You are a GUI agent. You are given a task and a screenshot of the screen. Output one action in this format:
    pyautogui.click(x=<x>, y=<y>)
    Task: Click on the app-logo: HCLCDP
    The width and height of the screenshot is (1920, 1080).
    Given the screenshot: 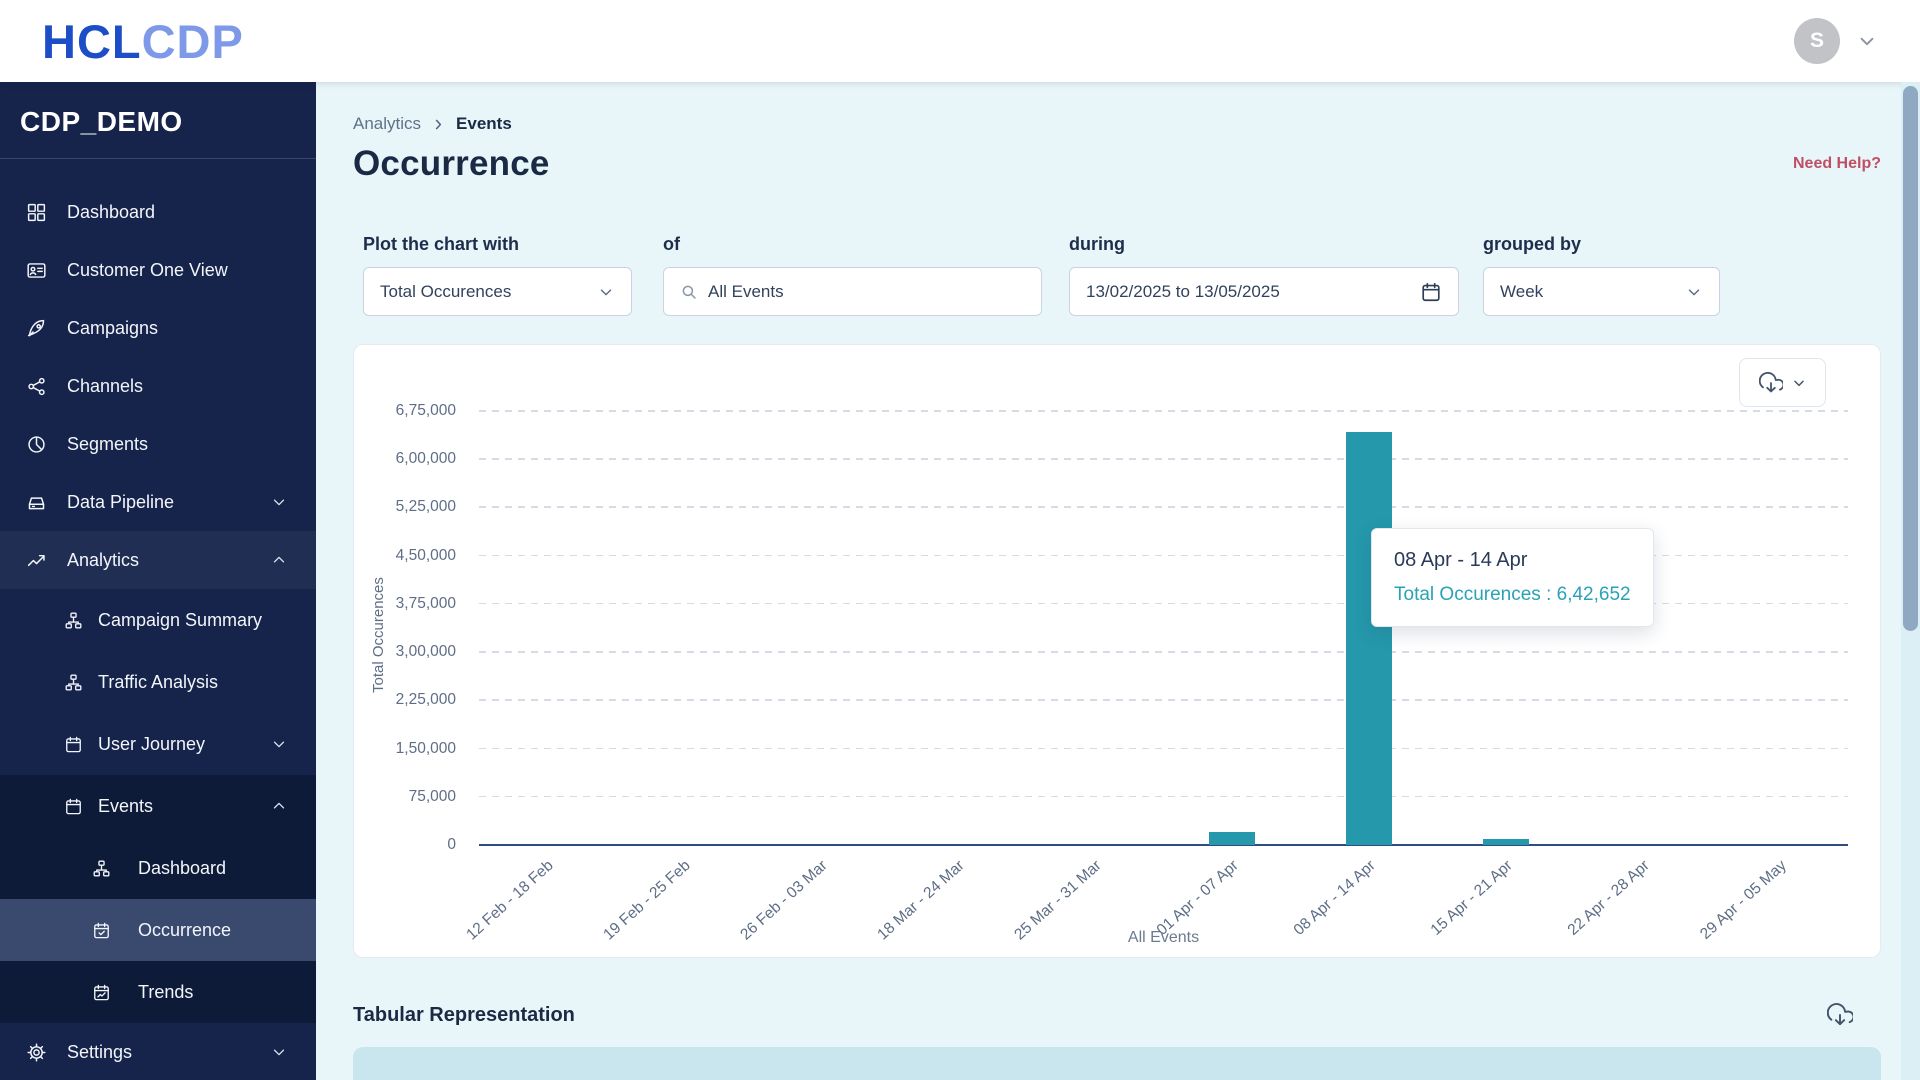 What is the action you would take?
    pyautogui.click(x=143, y=41)
    